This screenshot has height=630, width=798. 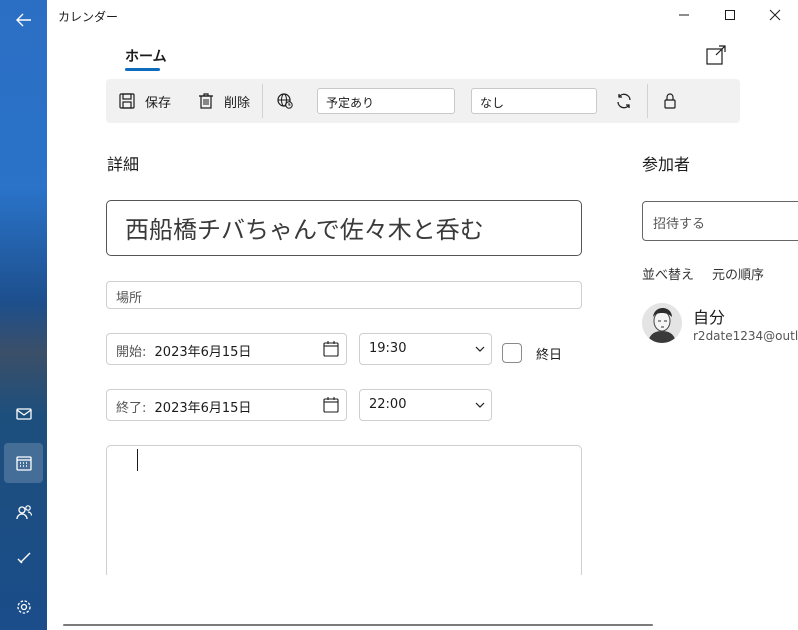 What do you see at coordinates (422, 16) in the screenshot?
I see `title-bar: カレンダー` at bounding box center [422, 16].